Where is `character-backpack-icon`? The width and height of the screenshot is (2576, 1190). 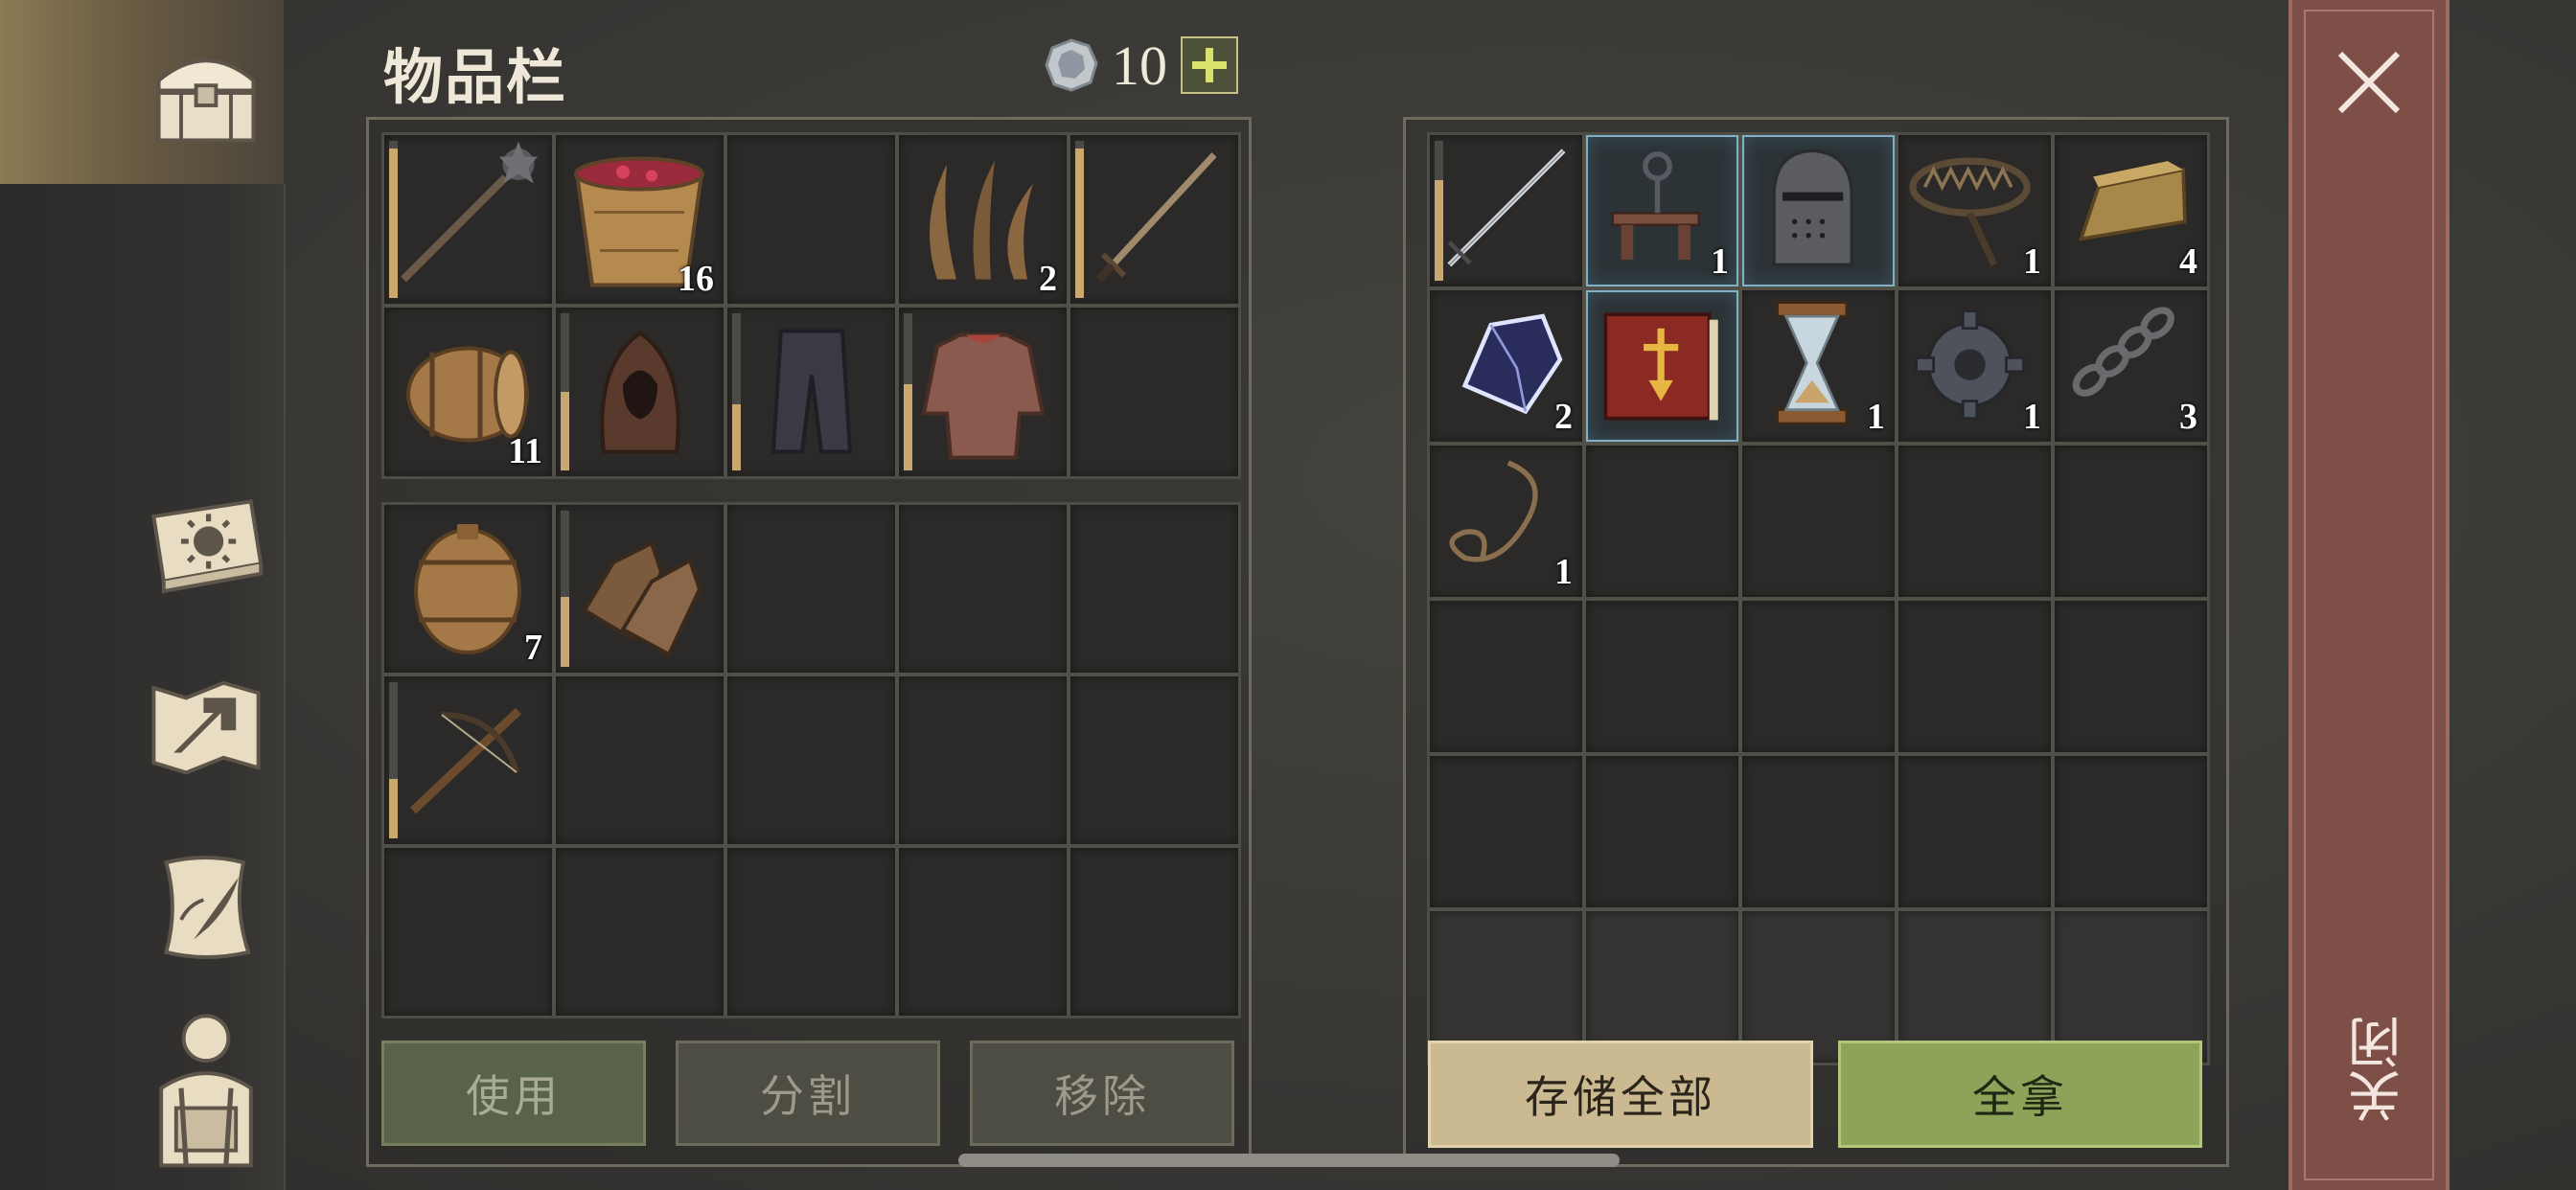 character-backpack-icon is located at coordinates (206, 1091).